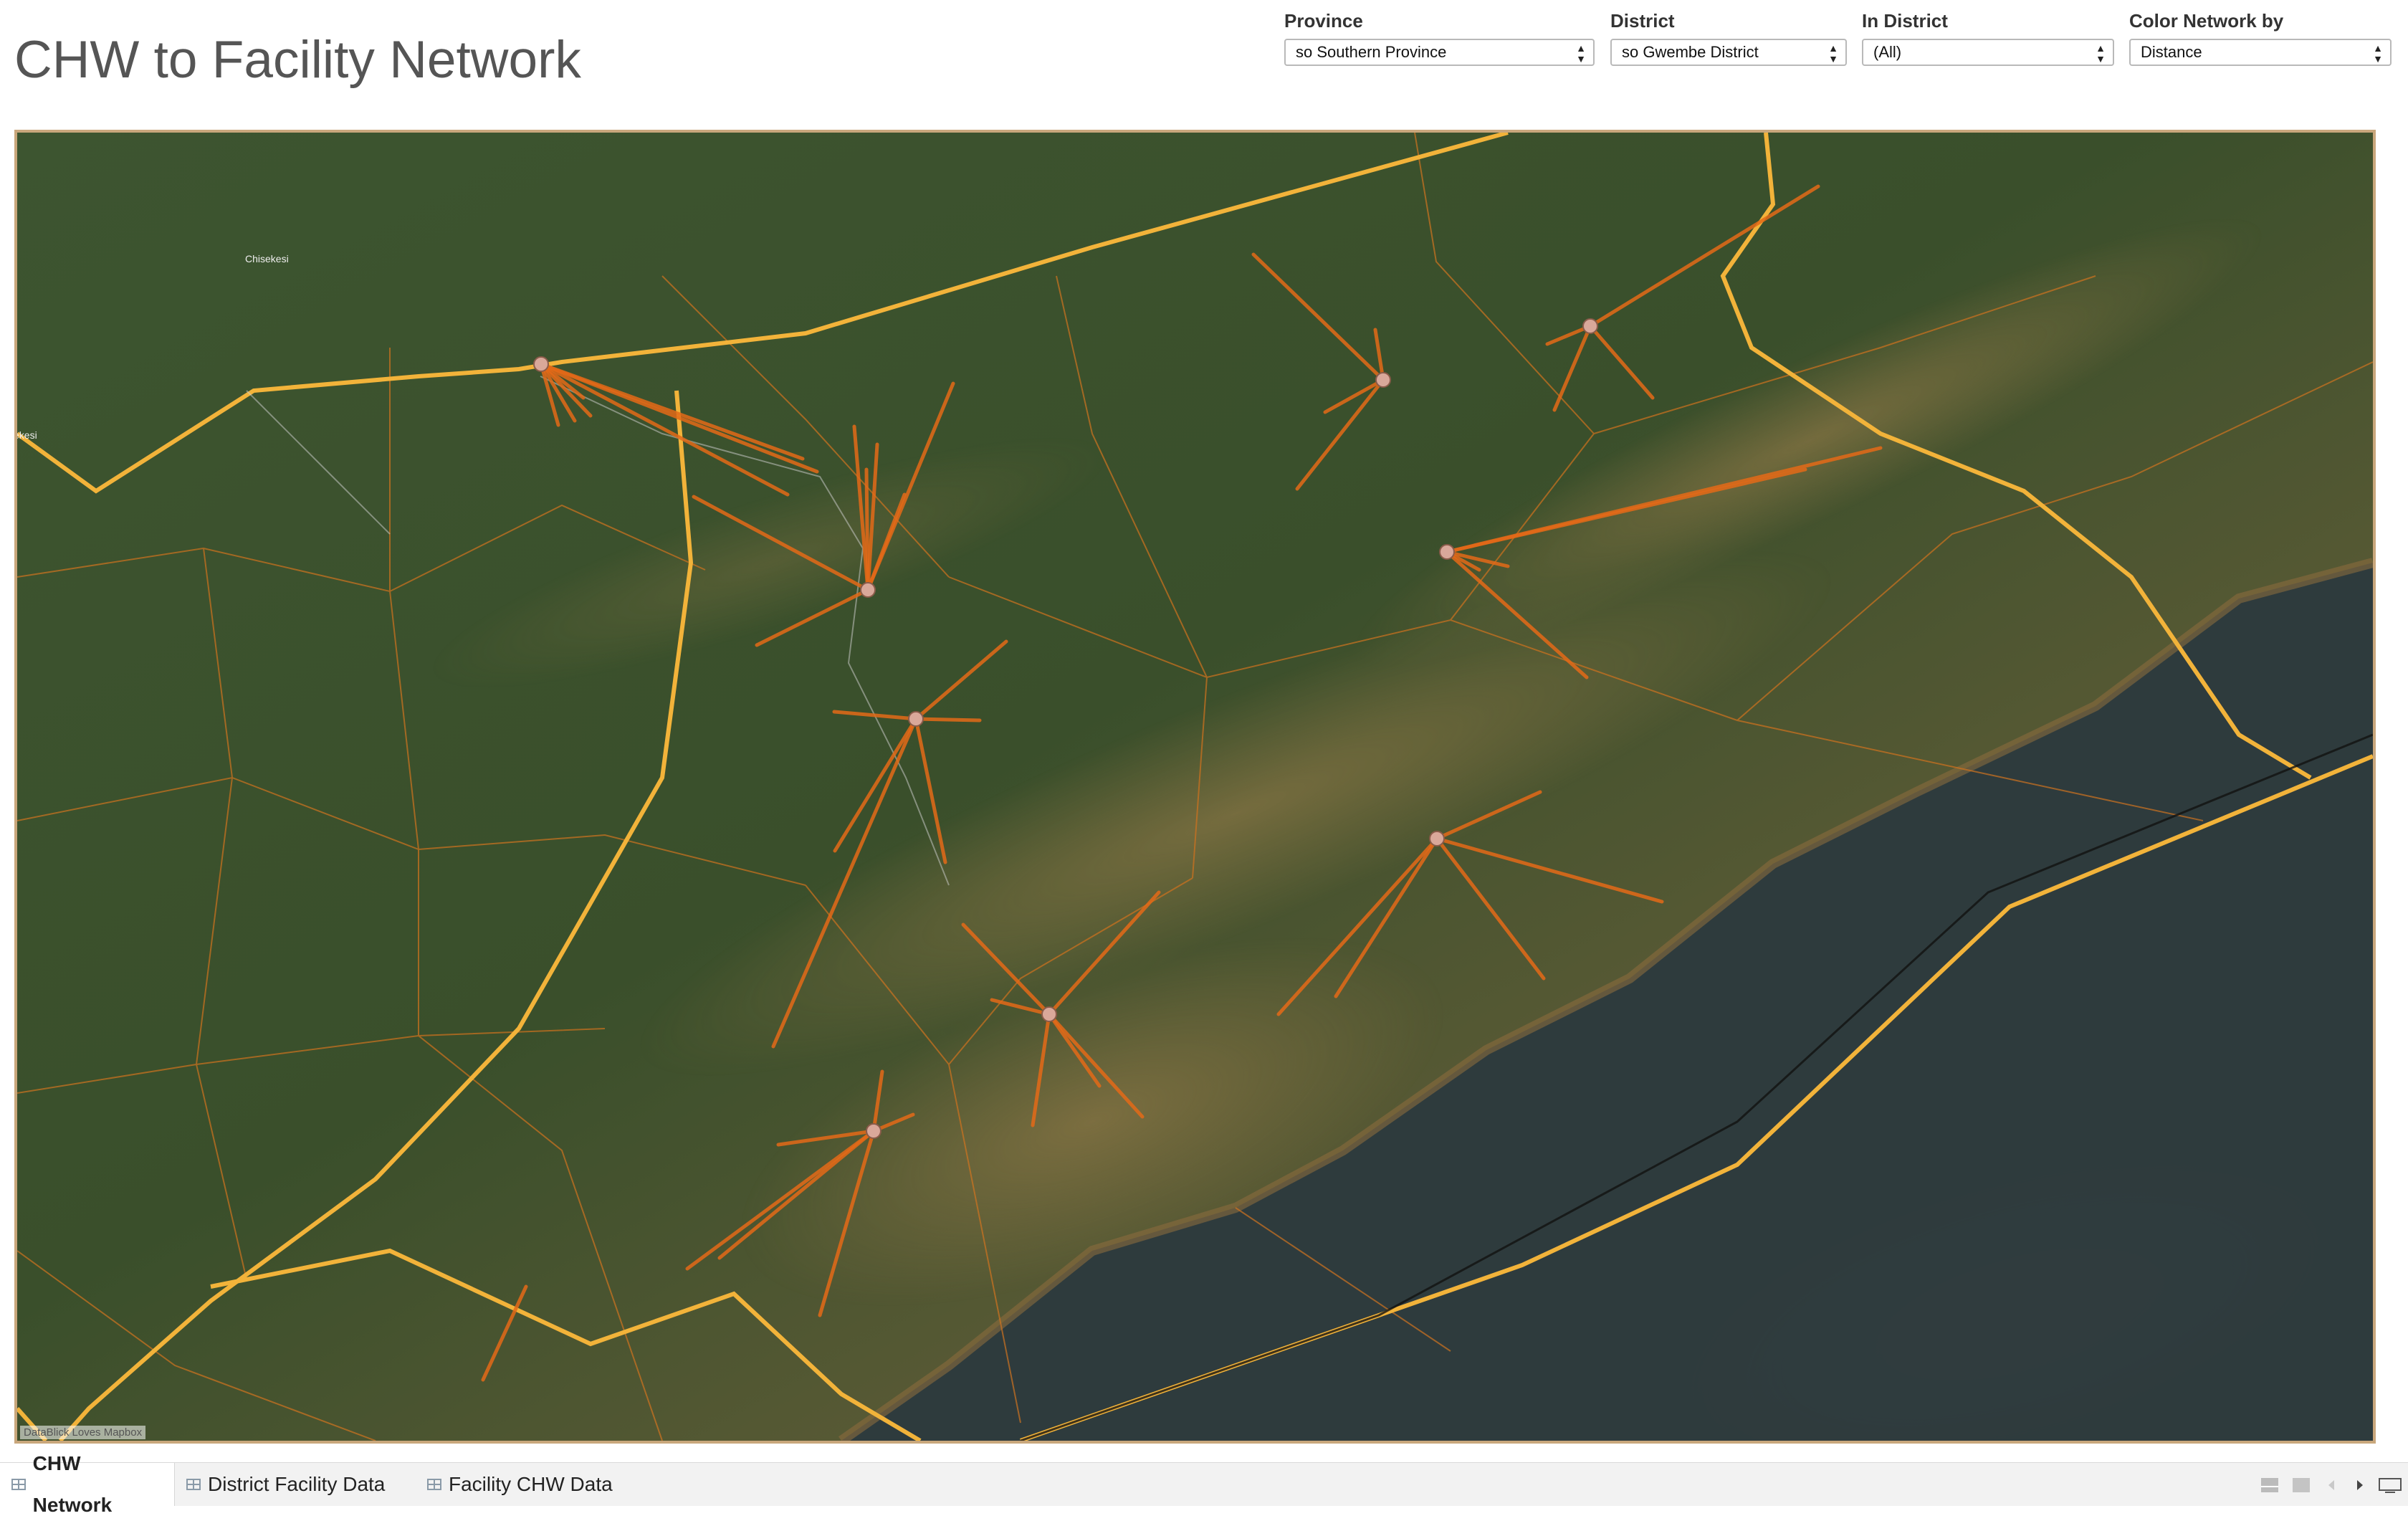  I want to click on filter-in-district-label: In District, so click(1905, 21).